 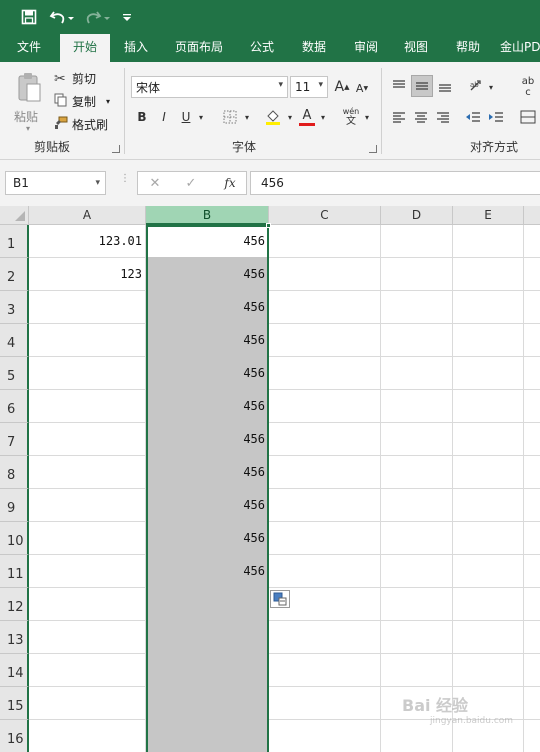 What do you see at coordinates (87, 571) in the screenshot?
I see `cell-a11` at bounding box center [87, 571].